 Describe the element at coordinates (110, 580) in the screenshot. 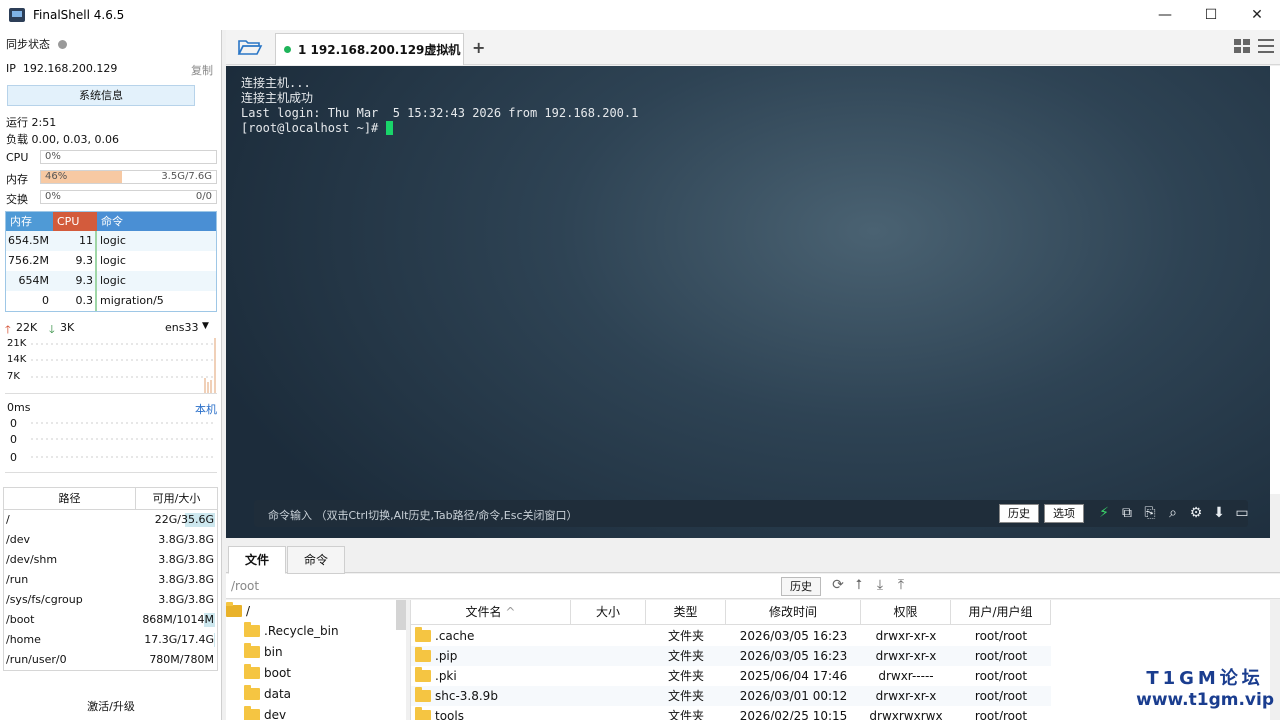

I see `disk-row: /run 3.8G/3.8G` at that location.